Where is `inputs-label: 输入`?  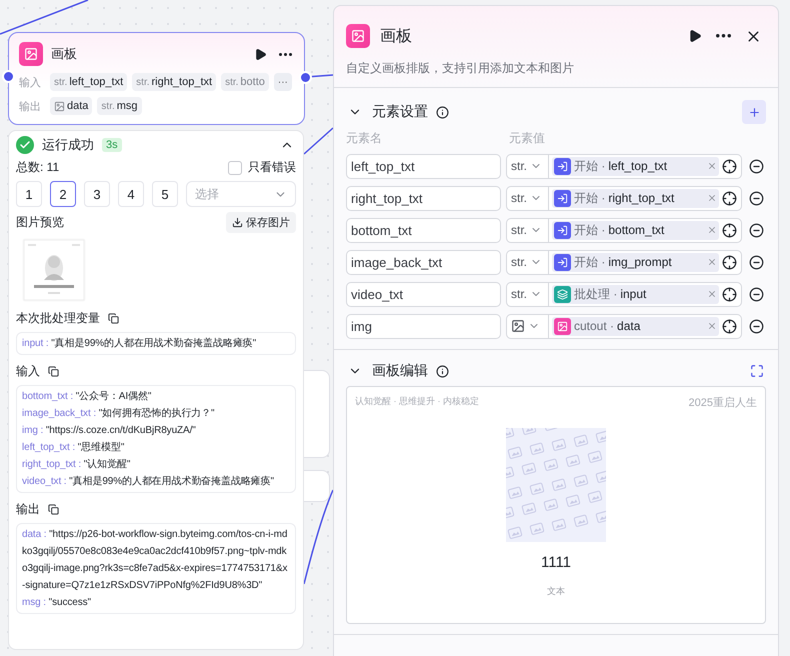
inputs-label: 输入 is located at coordinates (30, 83).